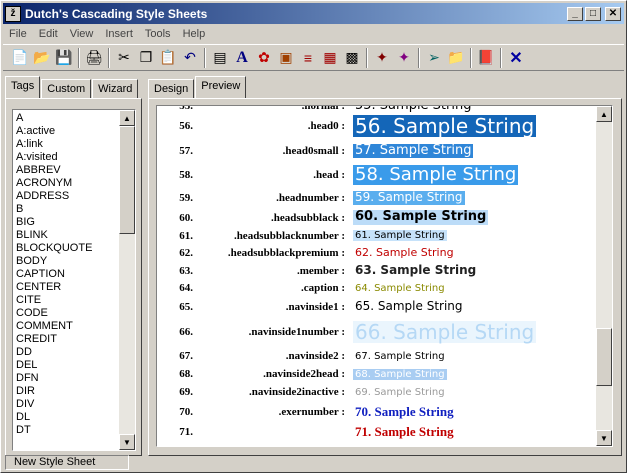  What do you see at coordinates (326, 126) in the screenshot?
I see `style-class-name: .head0 :` at bounding box center [326, 126].